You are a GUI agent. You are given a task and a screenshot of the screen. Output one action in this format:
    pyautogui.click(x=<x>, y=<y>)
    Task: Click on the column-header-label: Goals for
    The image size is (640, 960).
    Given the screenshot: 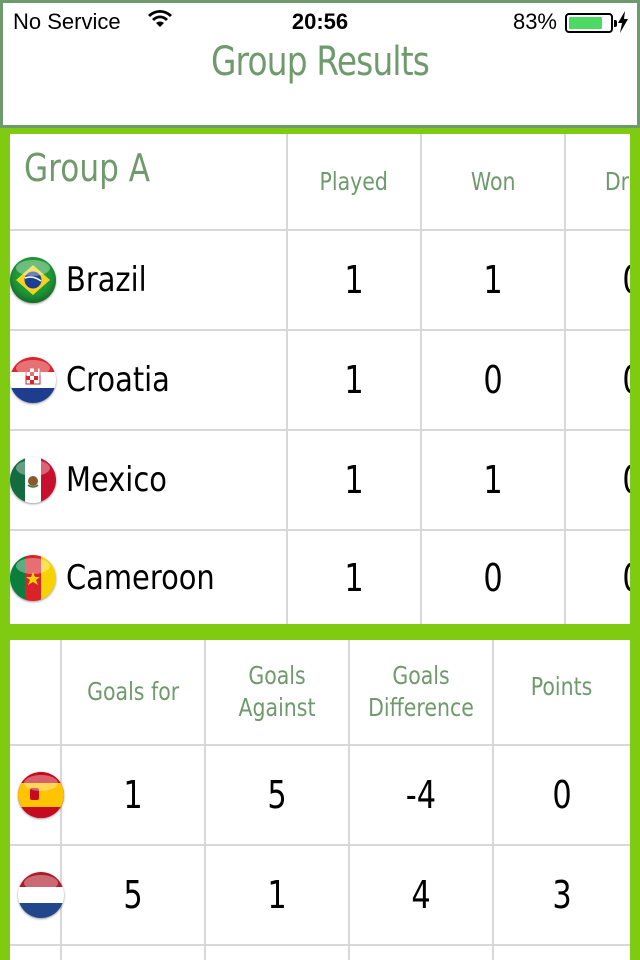 What is the action you would take?
    pyautogui.click(x=133, y=691)
    